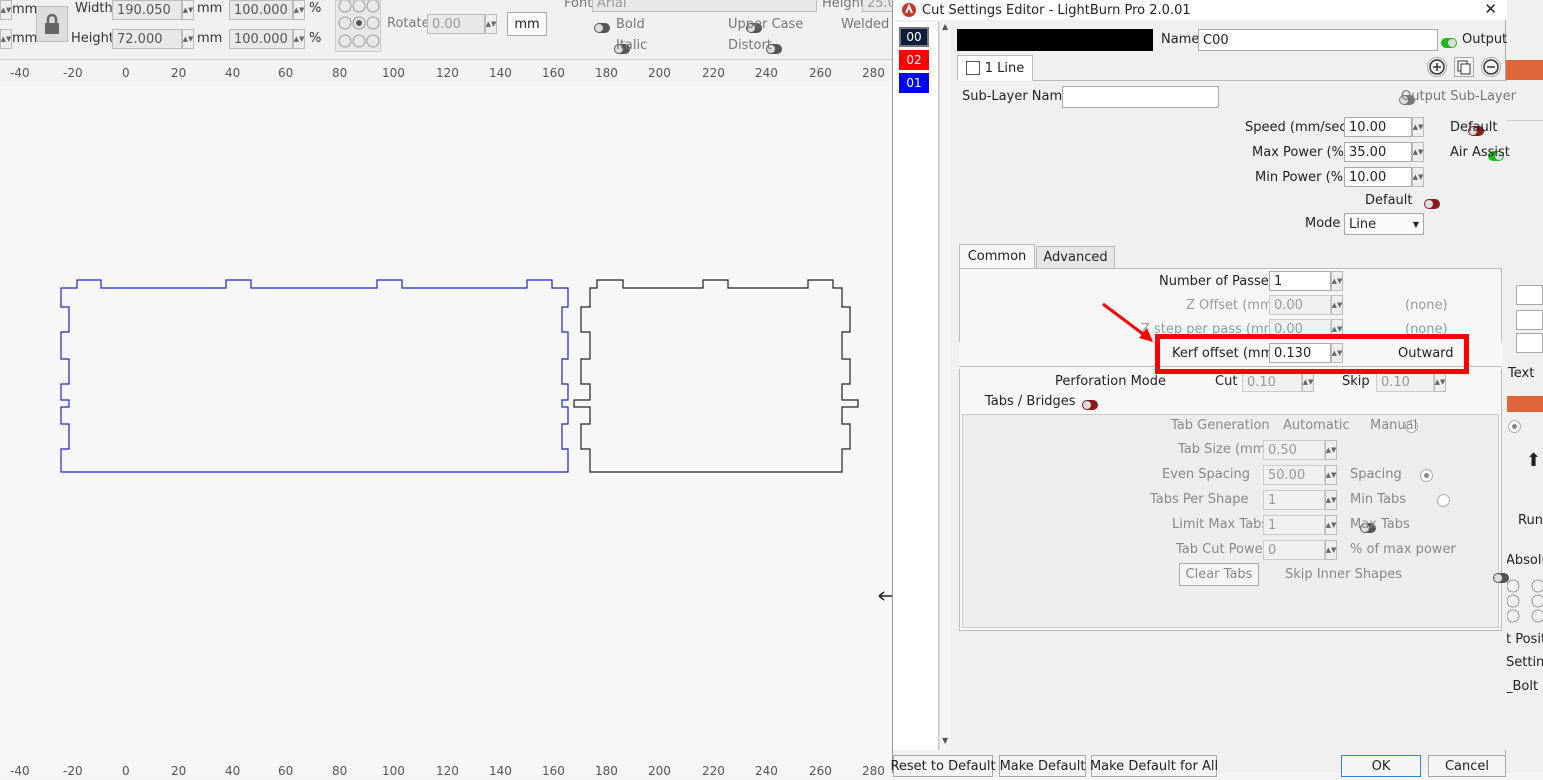  What do you see at coordinates (1378, 127) in the screenshot?
I see `speed-input: 10.00` at bounding box center [1378, 127].